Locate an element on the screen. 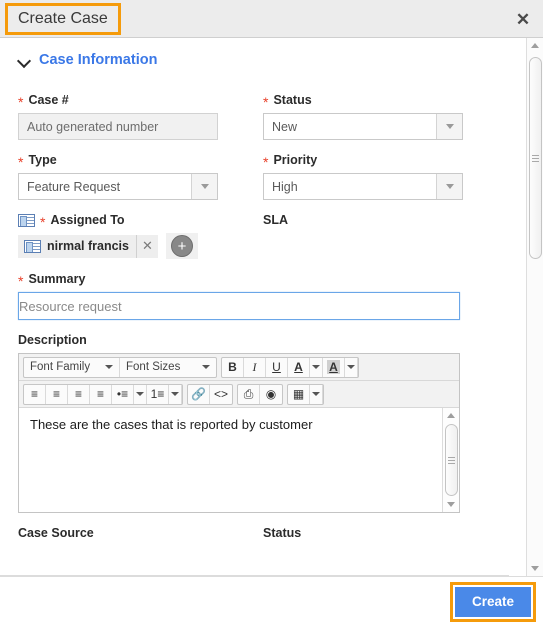 The width and height of the screenshot is (543, 626). bullet-list-chevron-down-icon is located at coordinates (140, 394).